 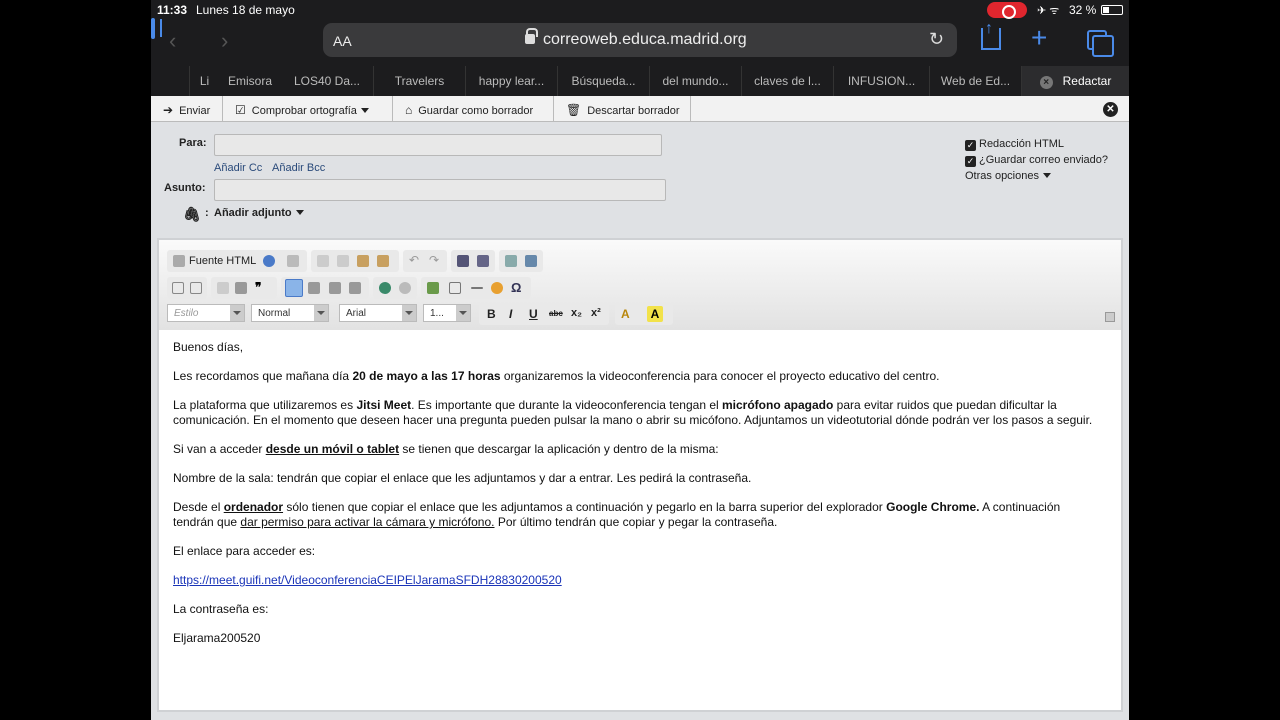 I want to click on spellcheck-button: ☑ Comprobar ortografía, so click(x=308, y=109).